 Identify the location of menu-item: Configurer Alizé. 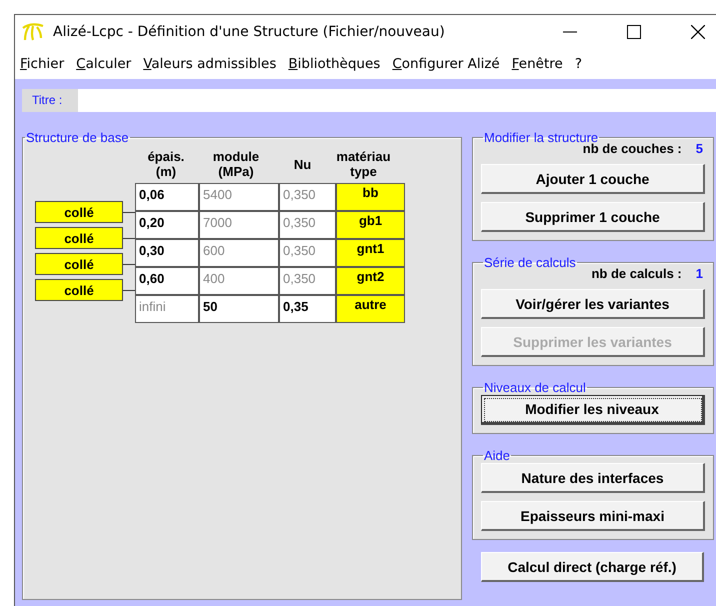
(449, 64).